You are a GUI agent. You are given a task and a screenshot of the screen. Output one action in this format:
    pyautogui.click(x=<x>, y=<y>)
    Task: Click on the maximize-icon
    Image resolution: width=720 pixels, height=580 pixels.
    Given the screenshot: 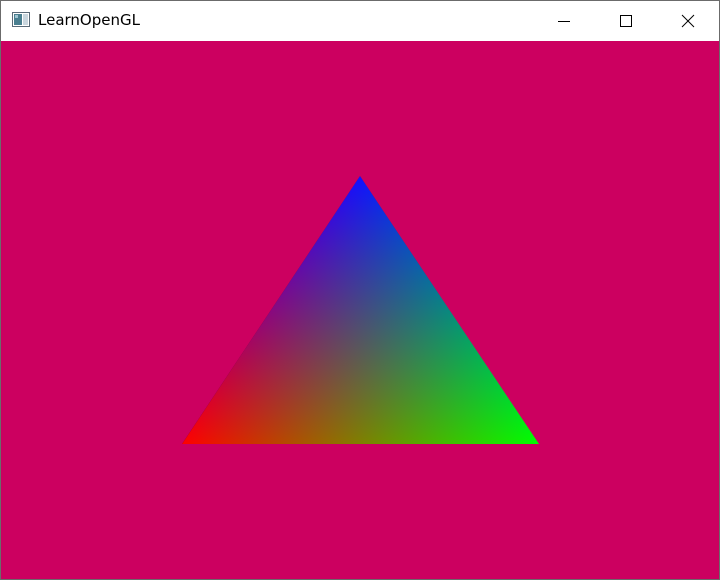 What is the action you would take?
    pyautogui.click(x=626, y=20)
    